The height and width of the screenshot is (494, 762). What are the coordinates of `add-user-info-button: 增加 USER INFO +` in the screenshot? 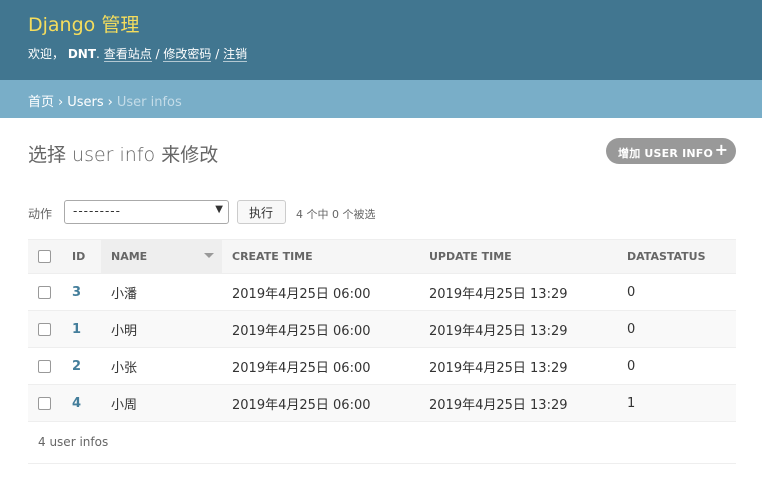 It's located at (671, 151).